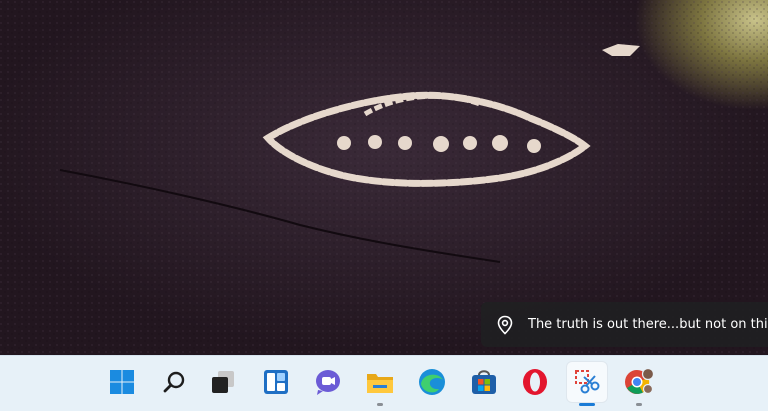 Image resolution: width=768 pixels, height=411 pixels. I want to click on snipping-tool-button, so click(587, 384).